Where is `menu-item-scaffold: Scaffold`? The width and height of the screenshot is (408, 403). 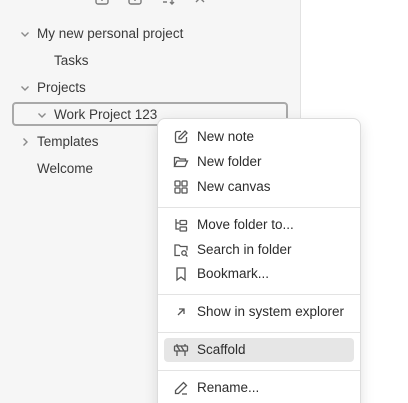 menu-item-scaffold: Scaffold is located at coordinates (259, 350).